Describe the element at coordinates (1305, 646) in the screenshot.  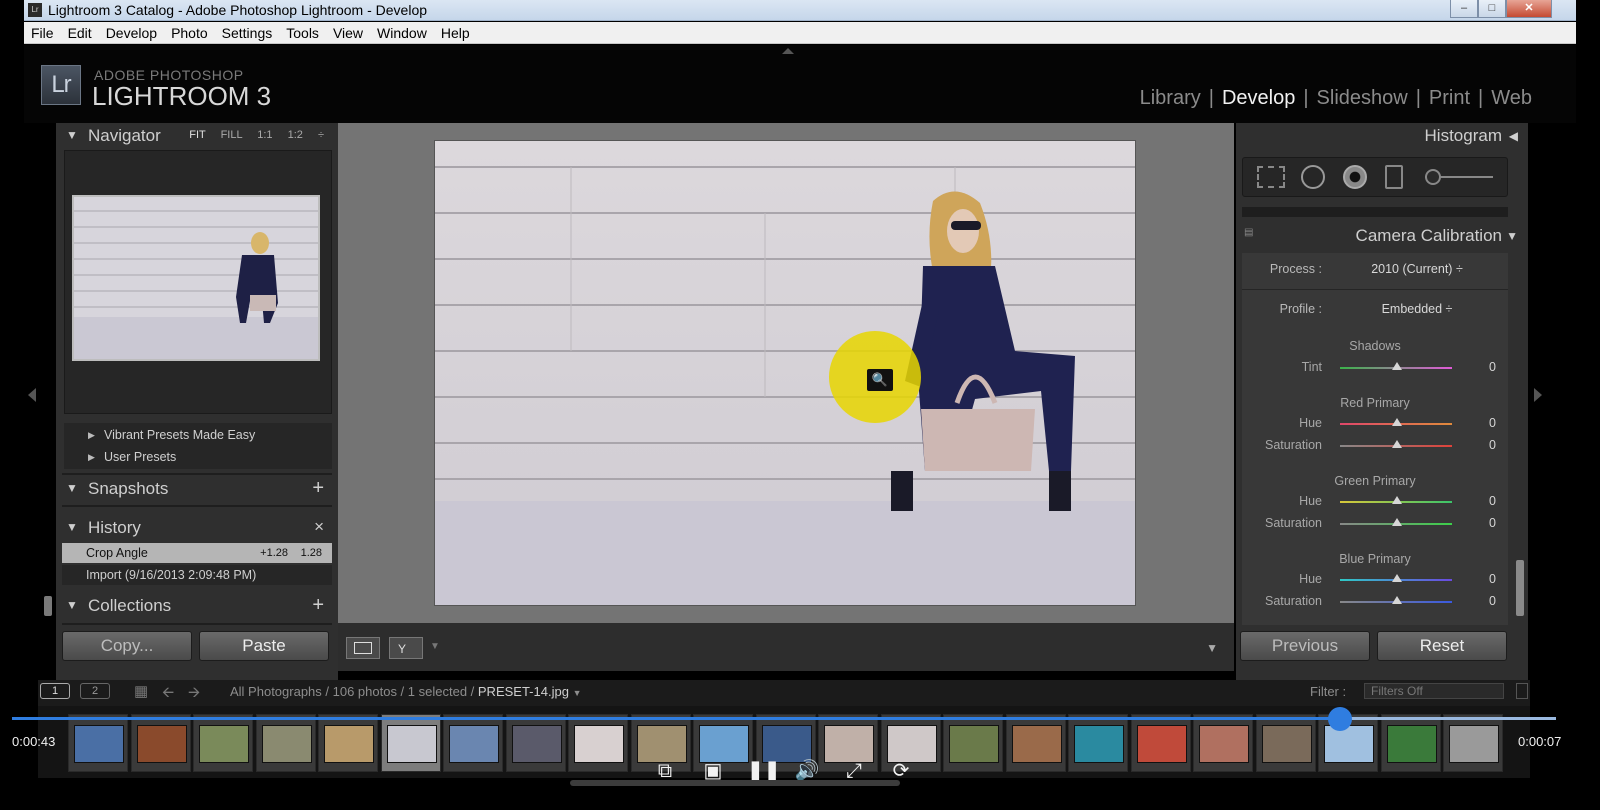
I see `previous-button: Previous` at that location.